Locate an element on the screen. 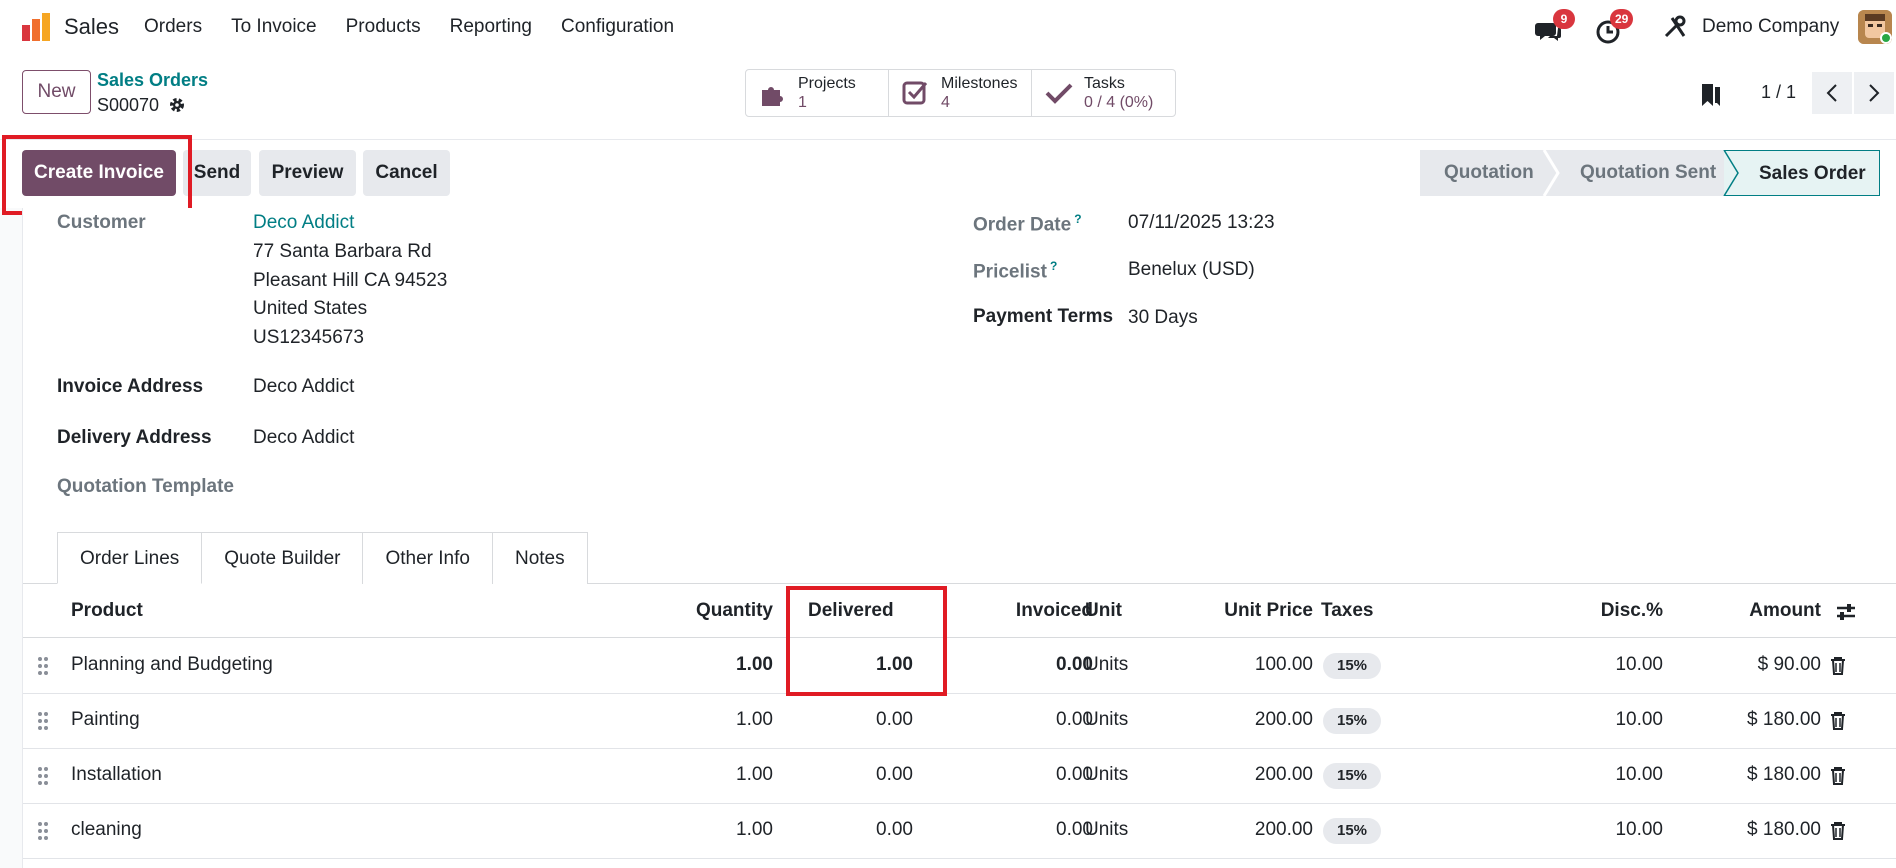 This screenshot has width=1896, height=868. tab-quote-builder: Quote Builder is located at coordinates (282, 558).